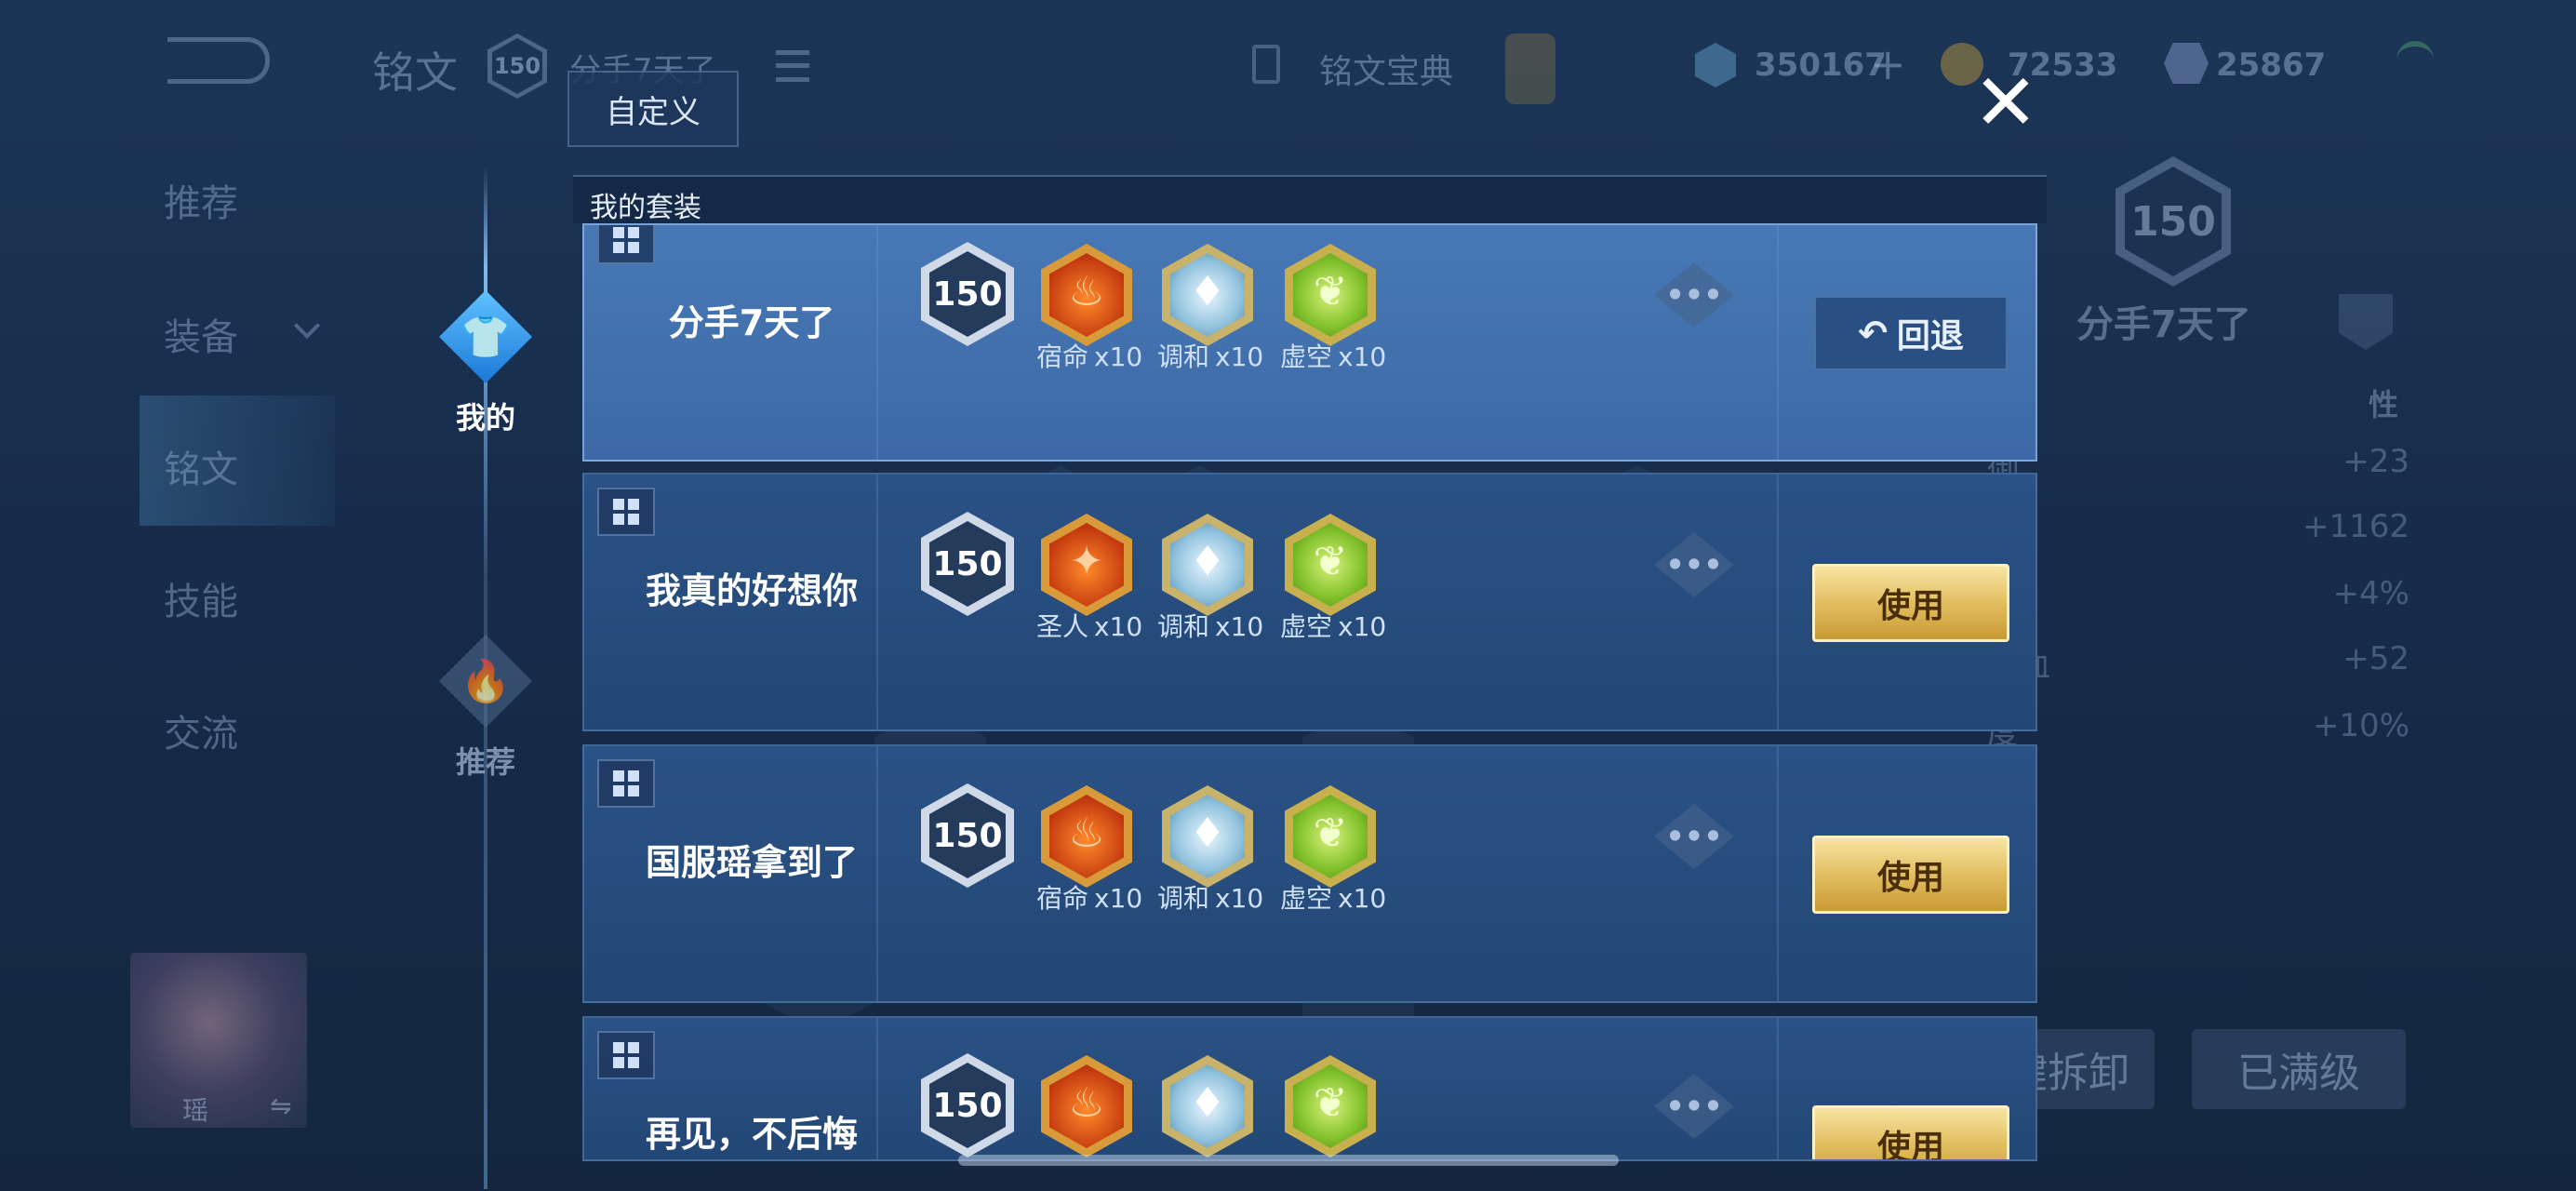 The image size is (2576, 1191). I want to click on rune-red: ♨, so click(1086, 1106).